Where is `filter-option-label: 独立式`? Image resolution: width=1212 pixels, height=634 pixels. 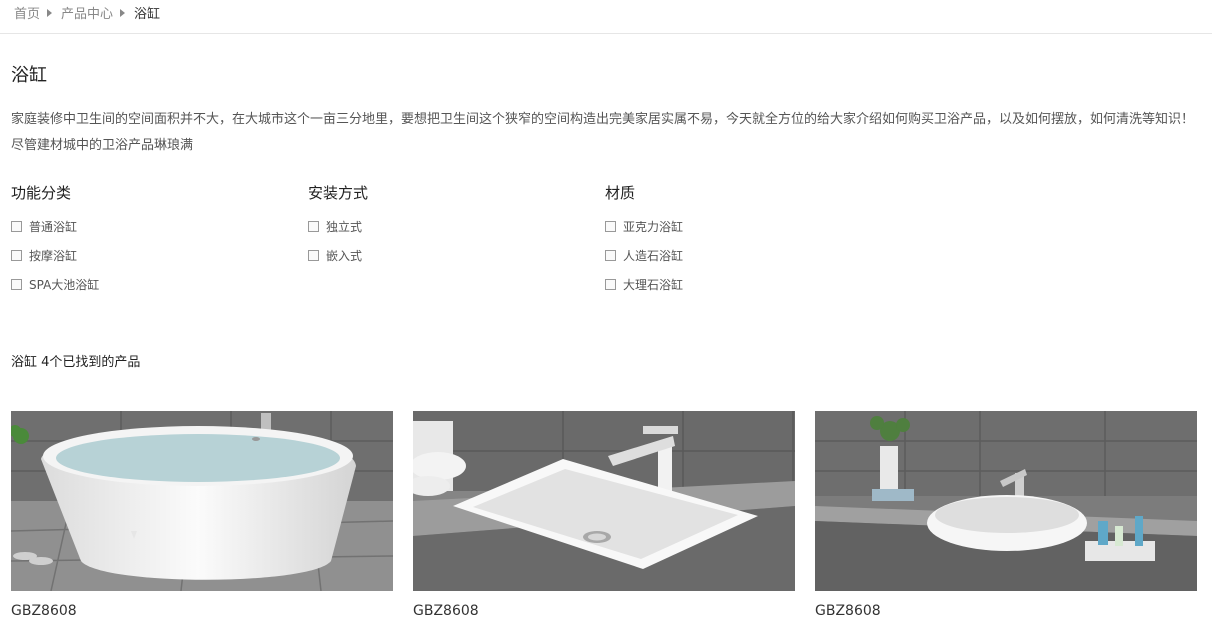 filter-option-label: 独立式 is located at coordinates (344, 227).